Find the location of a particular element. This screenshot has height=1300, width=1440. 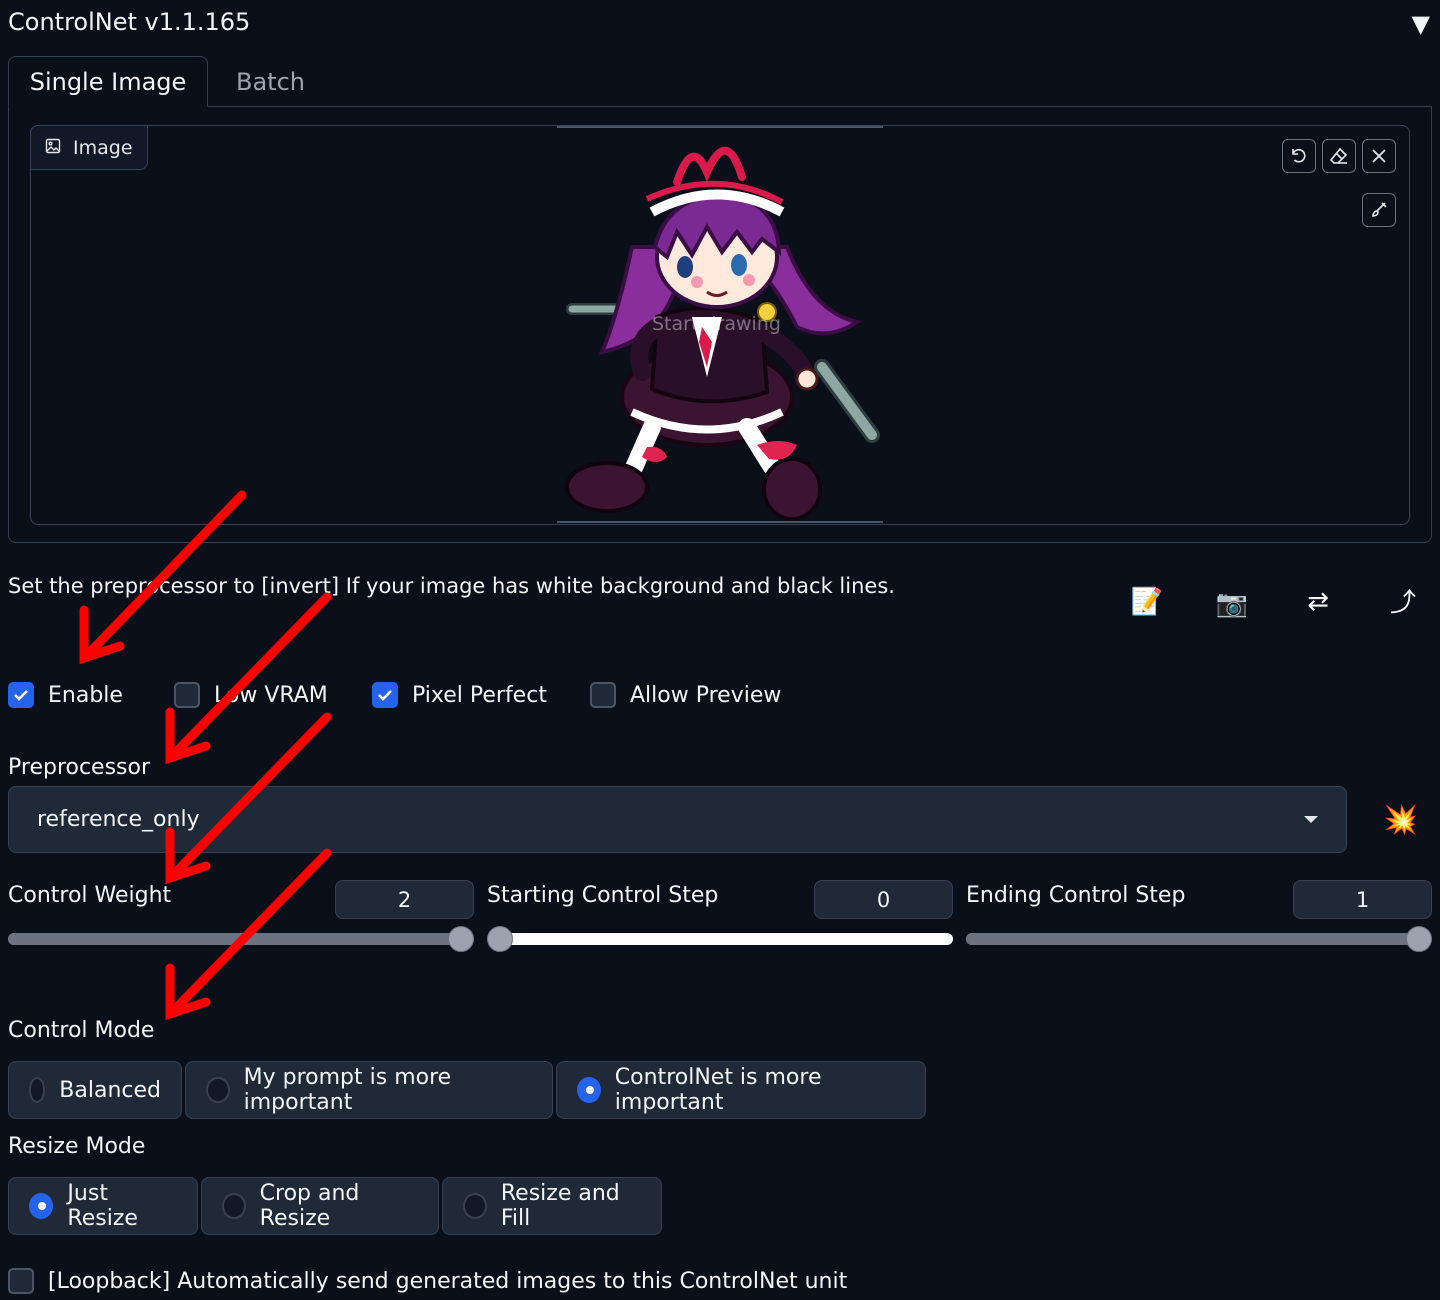

image-icon is located at coordinates (53, 148).